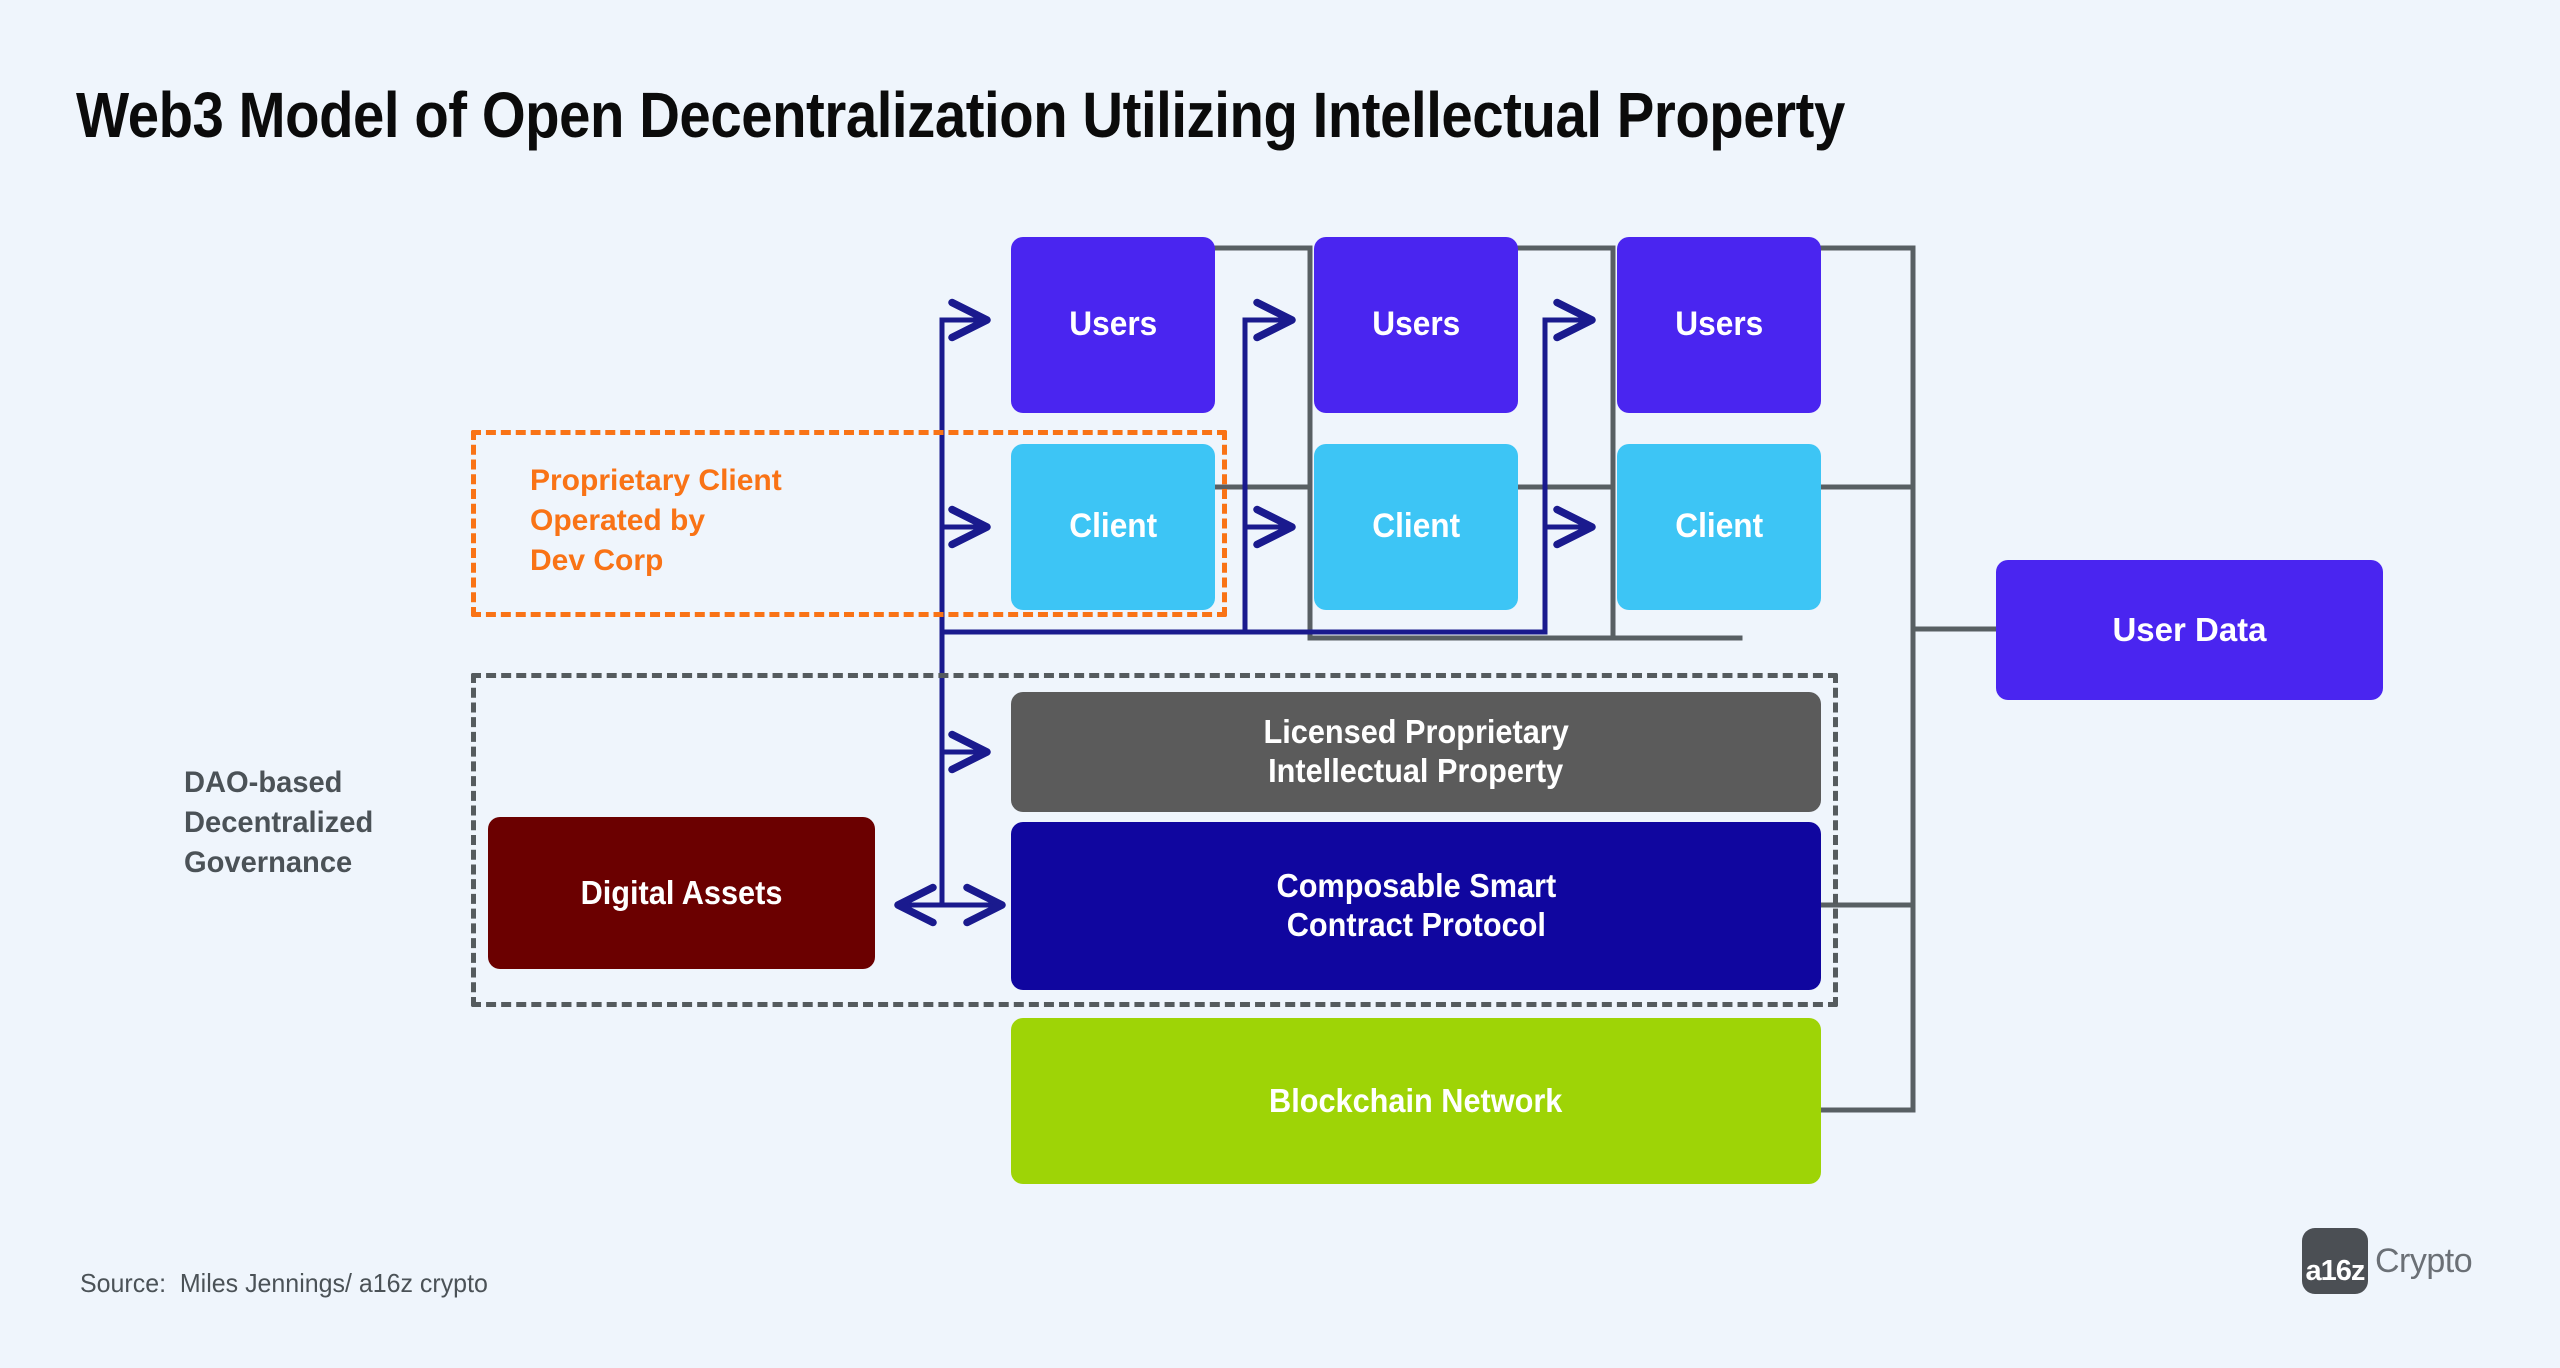 This screenshot has width=2560, height=1368. What do you see at coordinates (1416, 924) in the screenshot?
I see `node-label-line2: Contract Protocol` at bounding box center [1416, 924].